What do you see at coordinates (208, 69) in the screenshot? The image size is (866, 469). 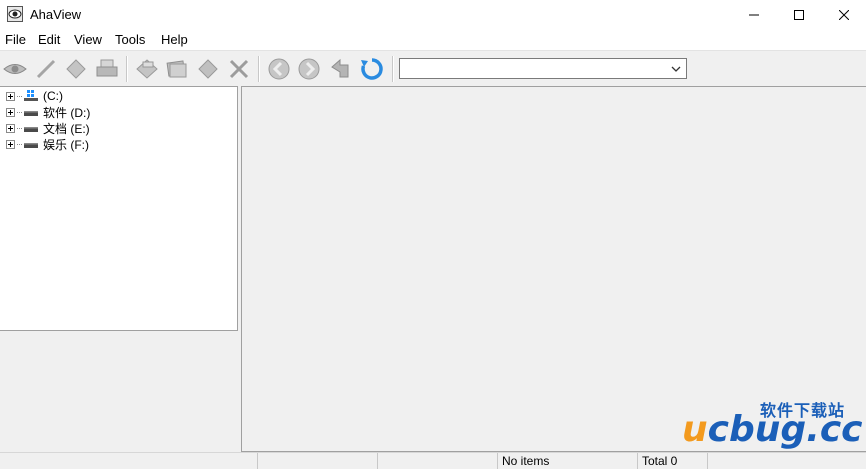 I see `label-icon` at bounding box center [208, 69].